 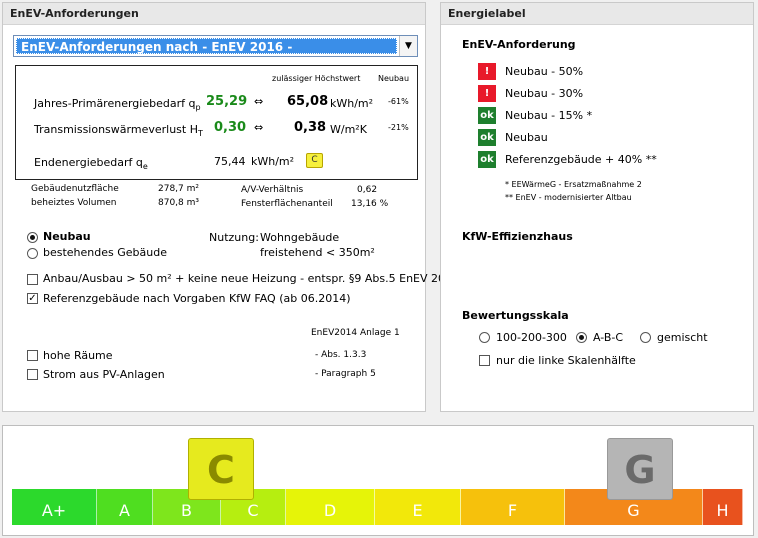 What do you see at coordinates (206, 46) in the screenshot?
I see `standard-select-value: EnEV-Anforderungen nach - EnEV 2016 -` at bounding box center [206, 46].